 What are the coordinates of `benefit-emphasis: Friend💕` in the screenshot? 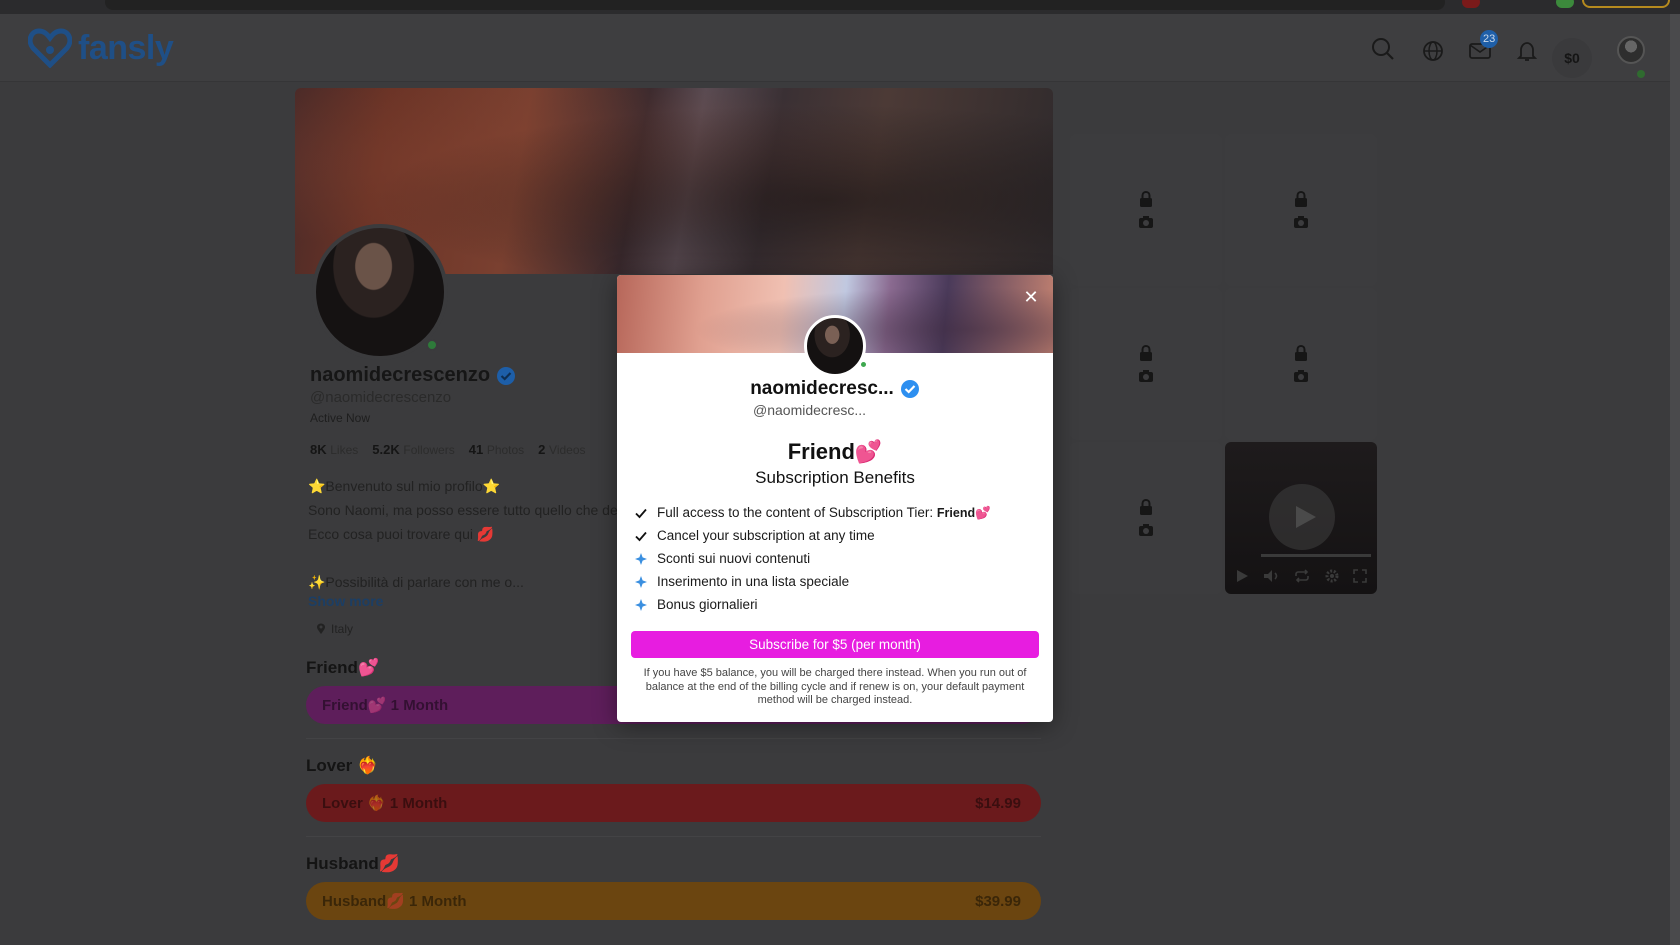 It's located at (963, 512).